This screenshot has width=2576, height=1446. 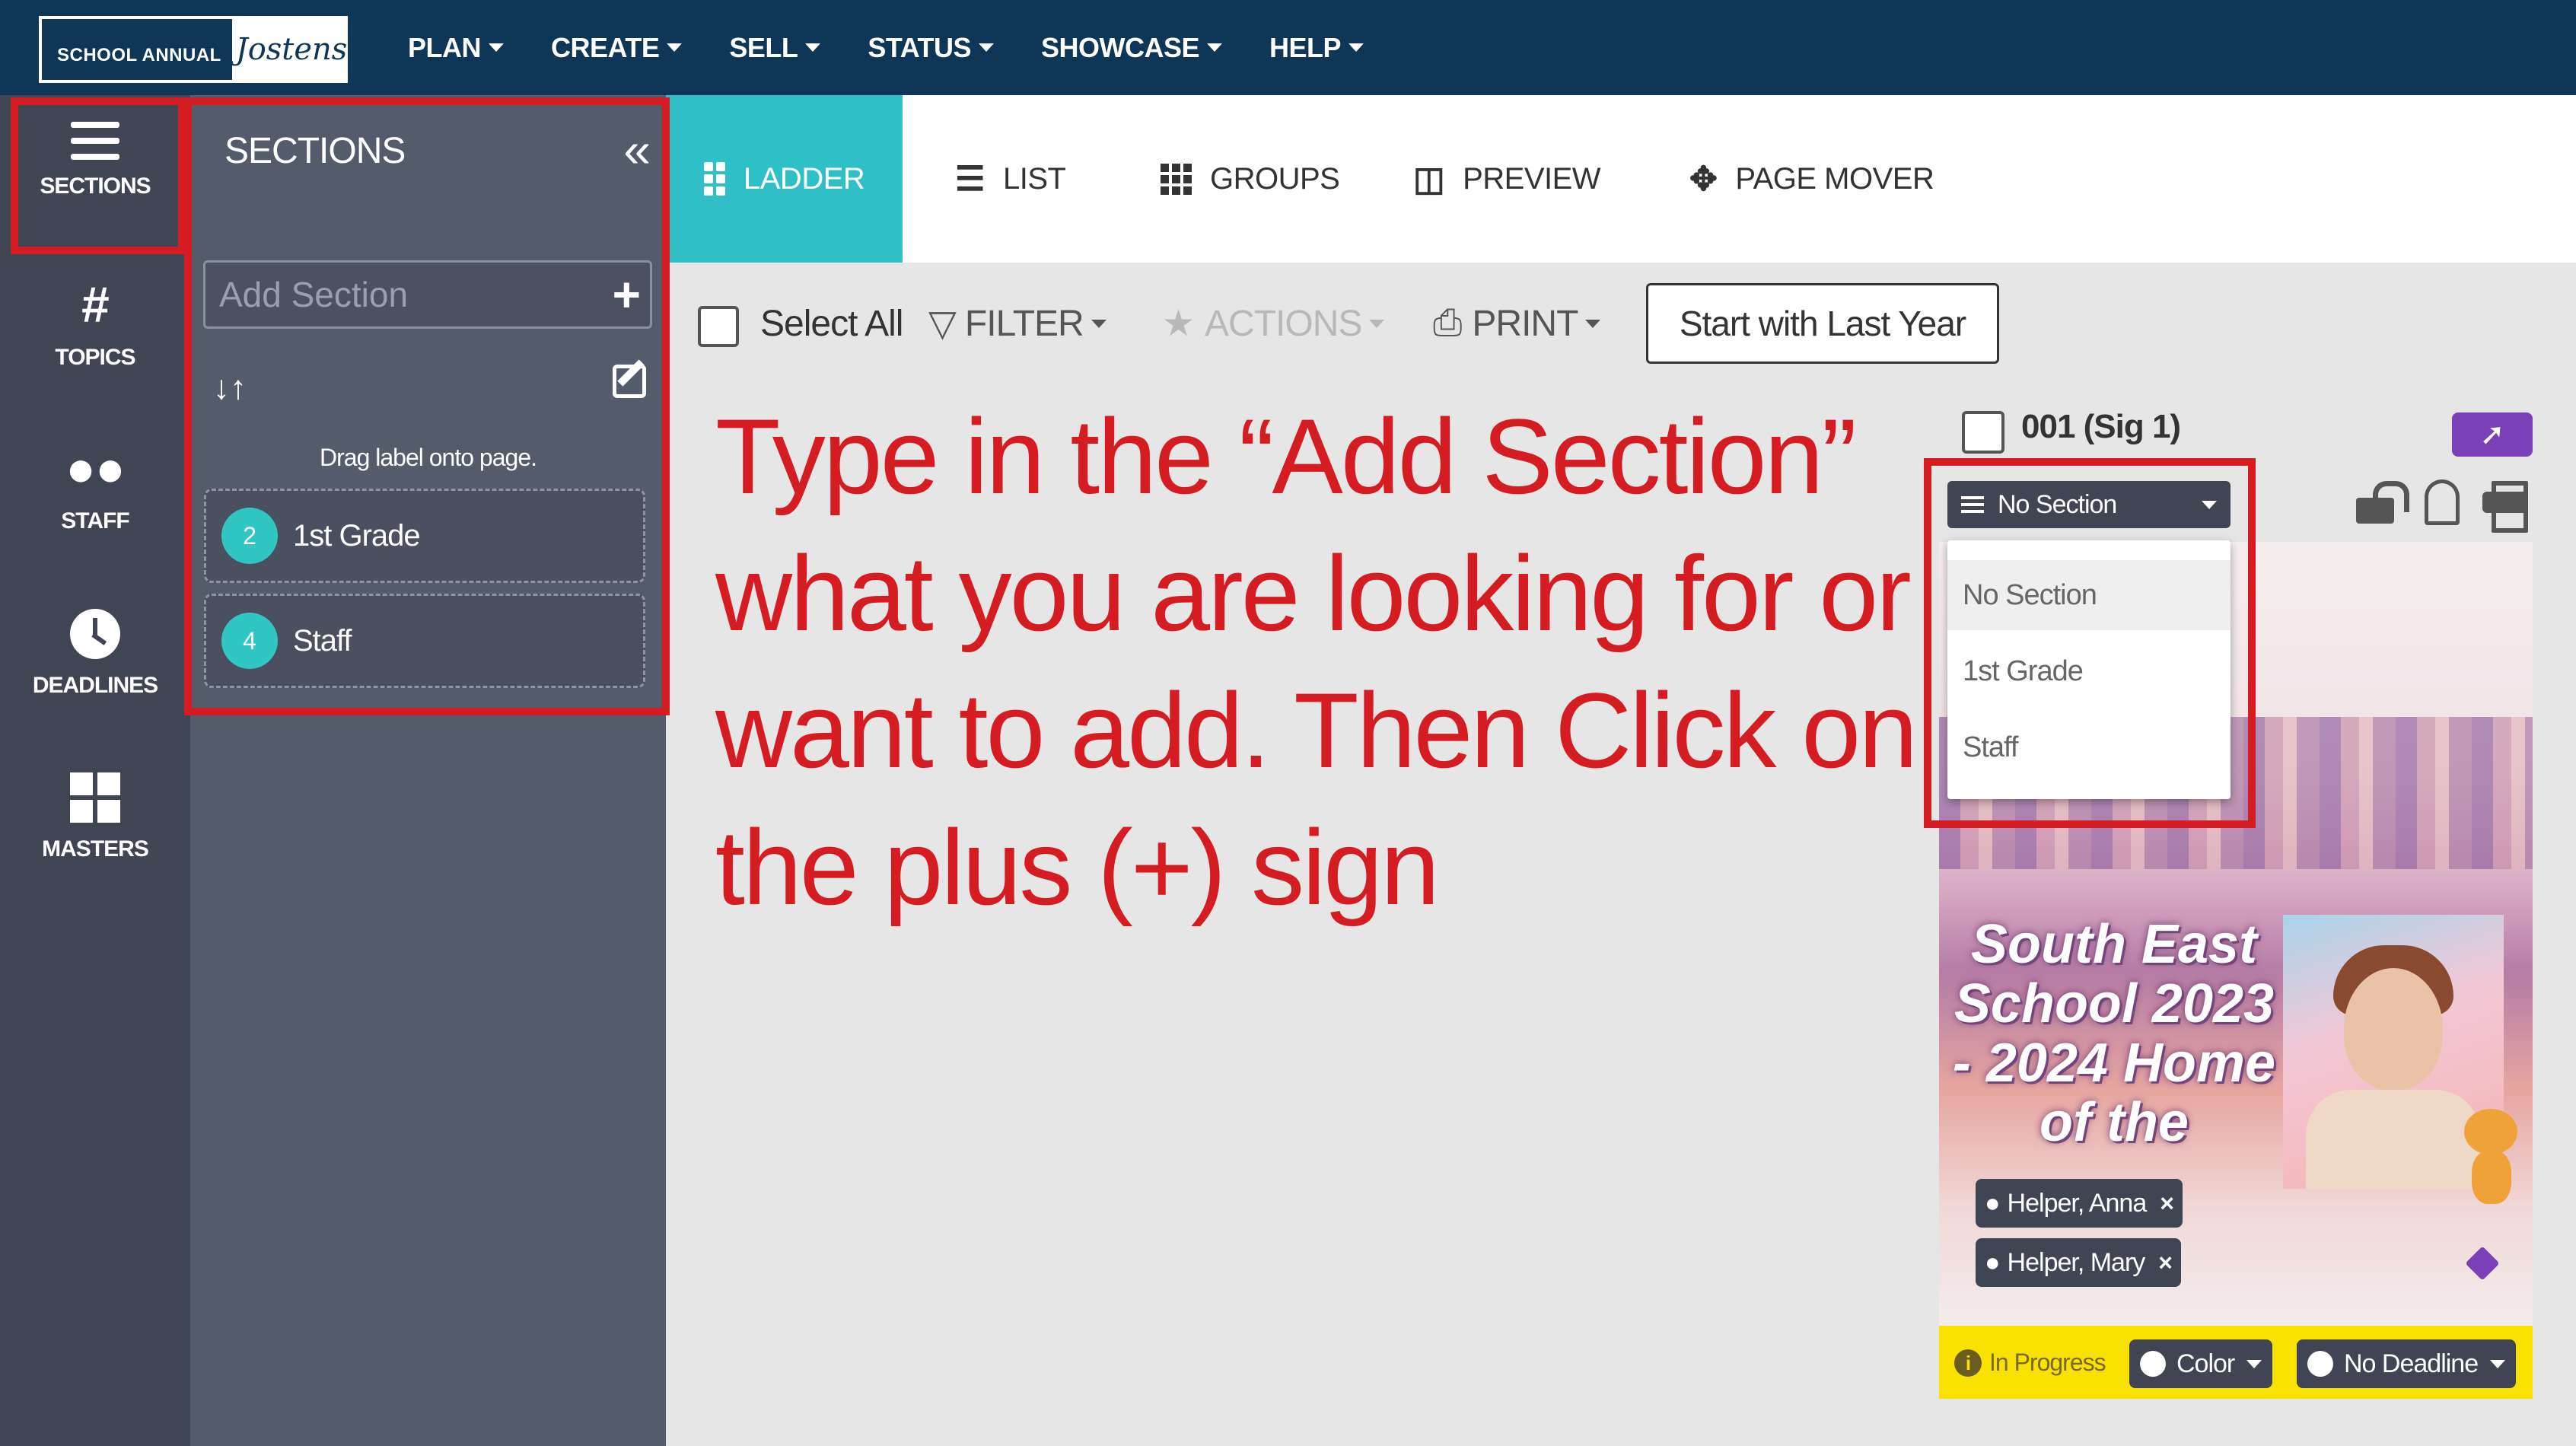 What do you see at coordinates (95, 468) in the screenshot?
I see `users-icon: ●●` at bounding box center [95, 468].